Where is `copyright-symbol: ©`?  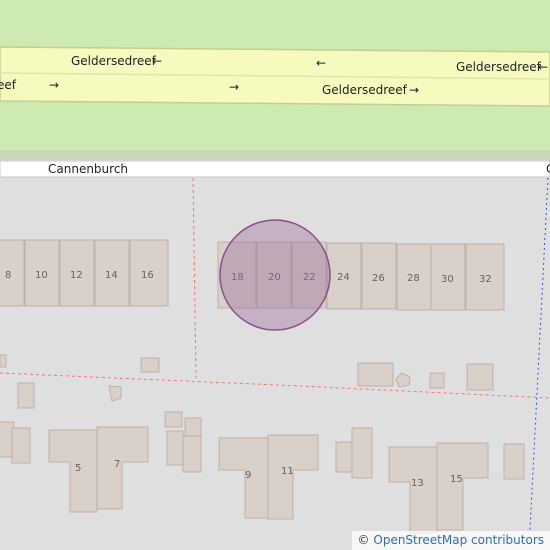 copyright-symbol: © is located at coordinates (363, 540).